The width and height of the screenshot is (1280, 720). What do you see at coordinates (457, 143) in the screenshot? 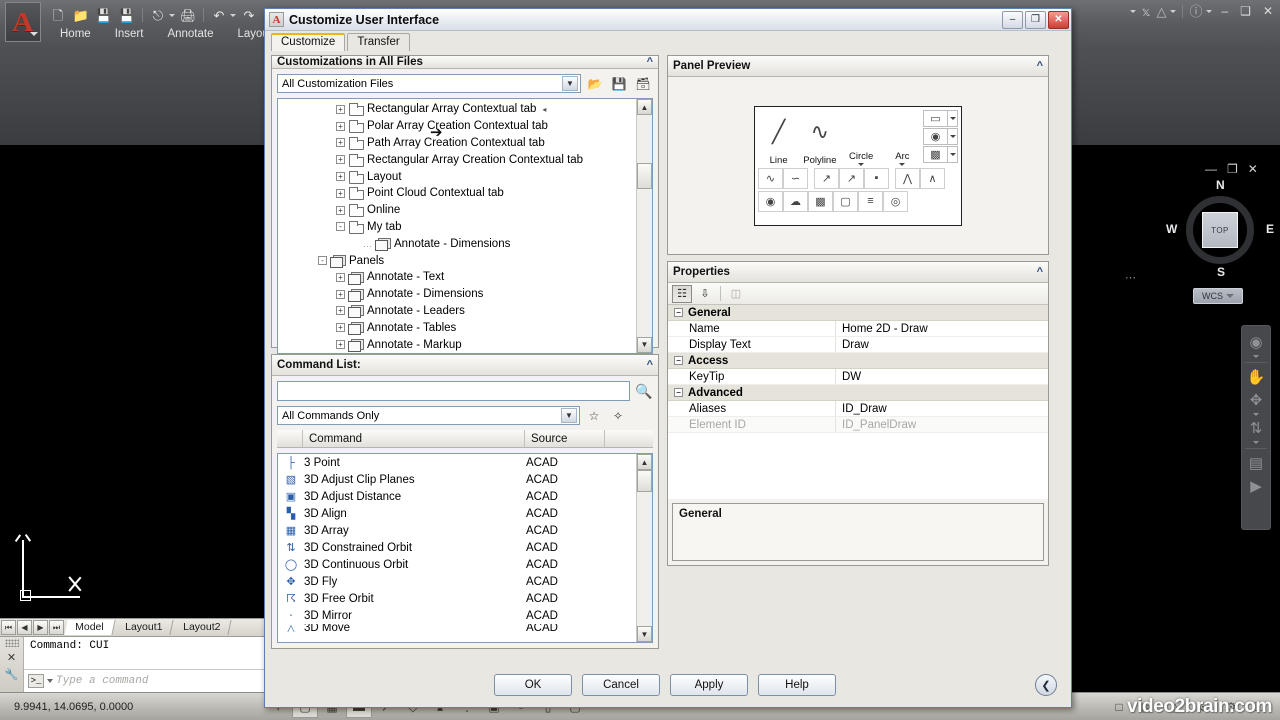
I see `tree-node: + Path Array Creation Contextual tab` at bounding box center [457, 143].